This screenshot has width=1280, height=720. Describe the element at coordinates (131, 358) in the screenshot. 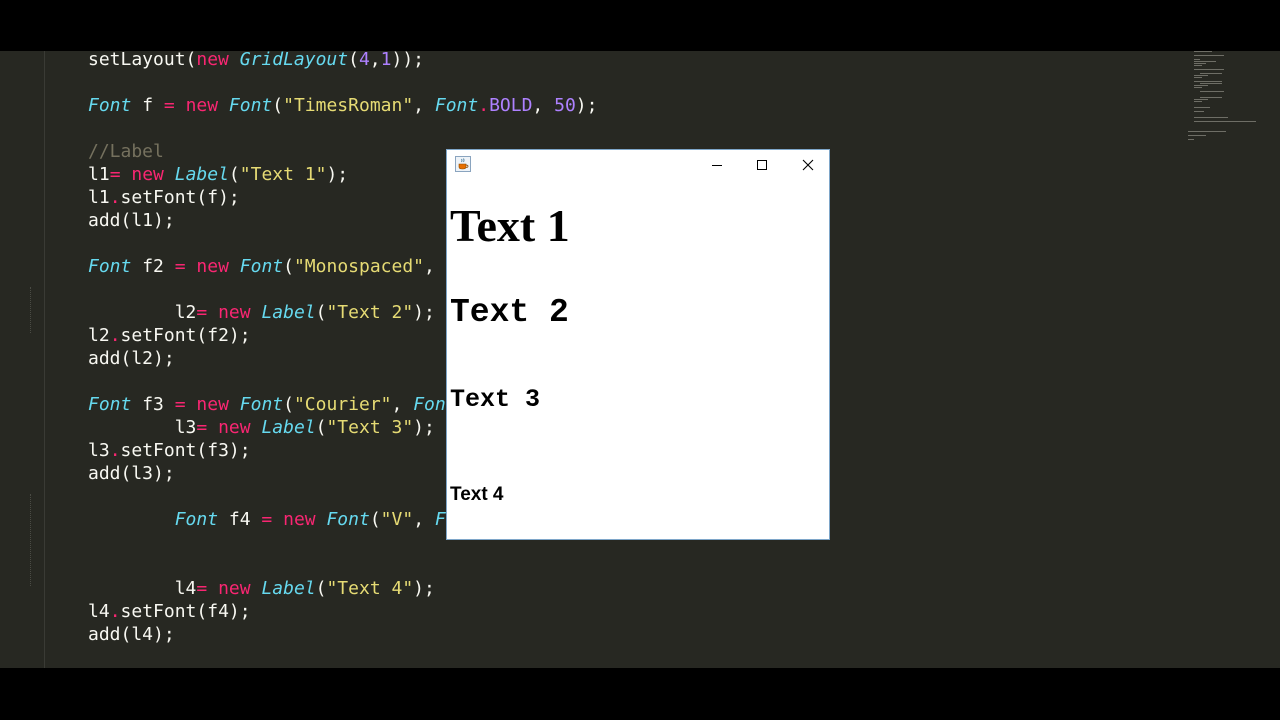

I see `code-token: add(l2);` at that location.